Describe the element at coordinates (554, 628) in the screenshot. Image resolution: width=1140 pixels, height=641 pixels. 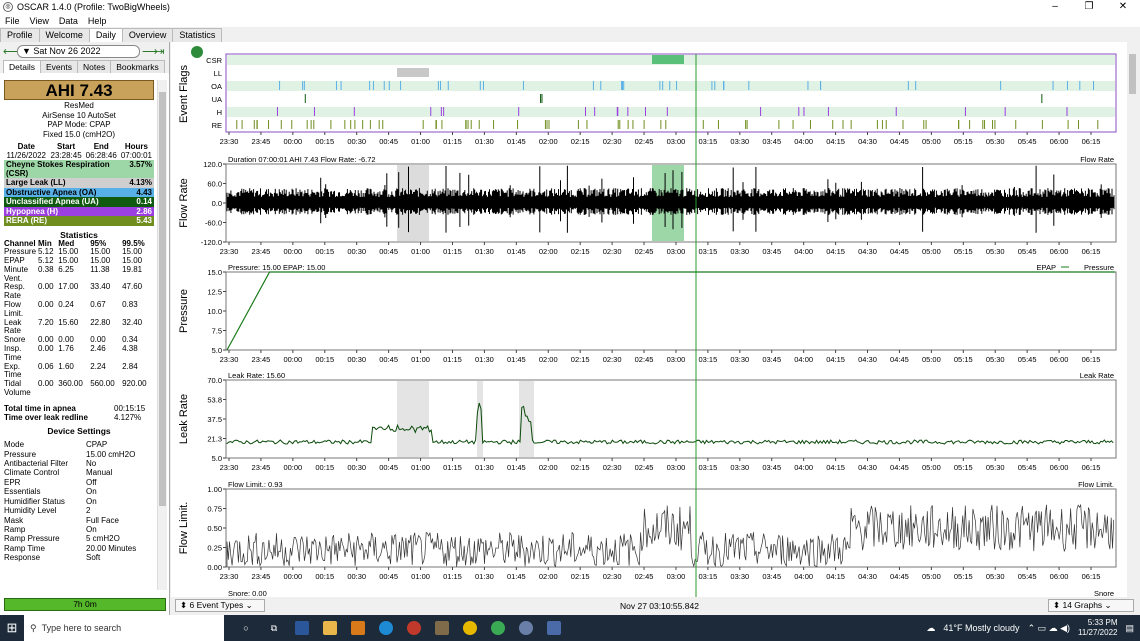
I see `app-icon-e` at that location.